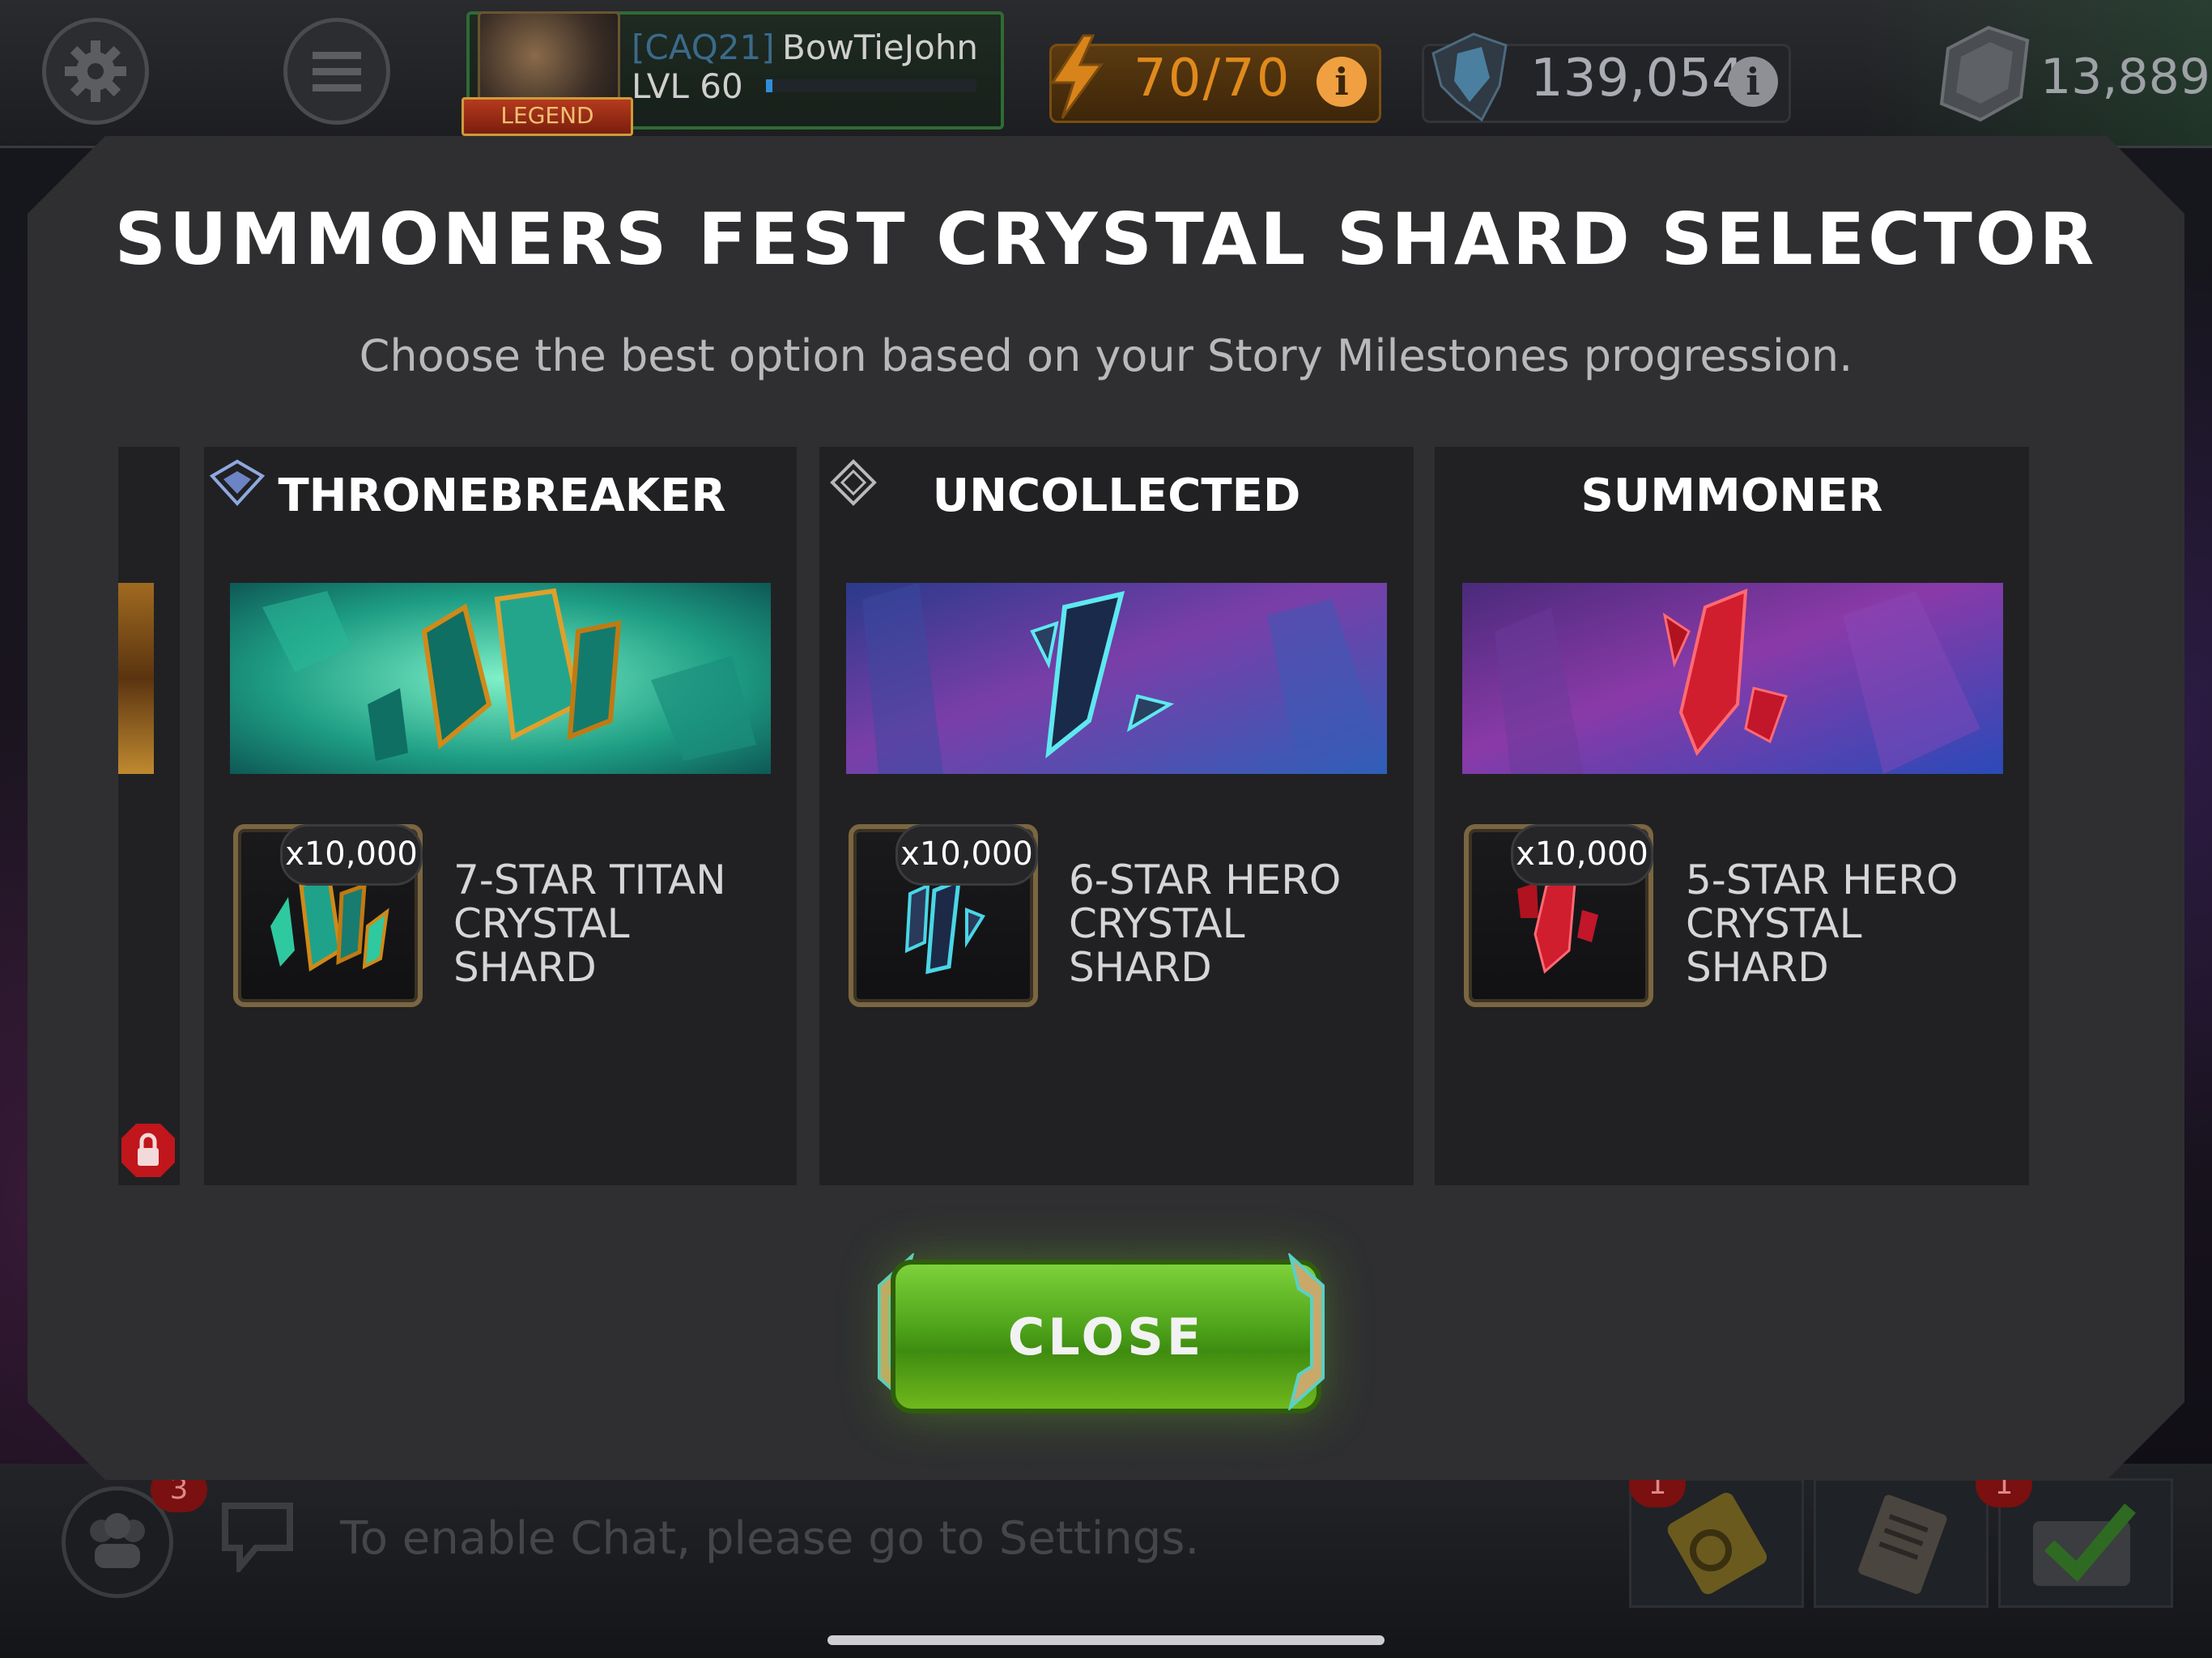  I want to click on previous-card-image-partial, so click(136, 678).